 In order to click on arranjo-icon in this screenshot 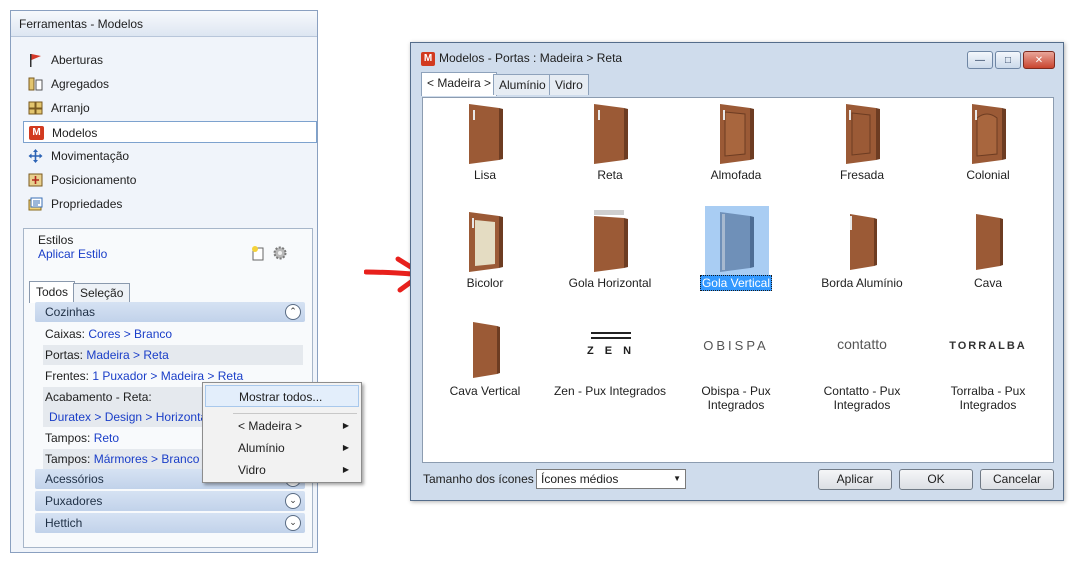, I will do `click(35, 108)`.